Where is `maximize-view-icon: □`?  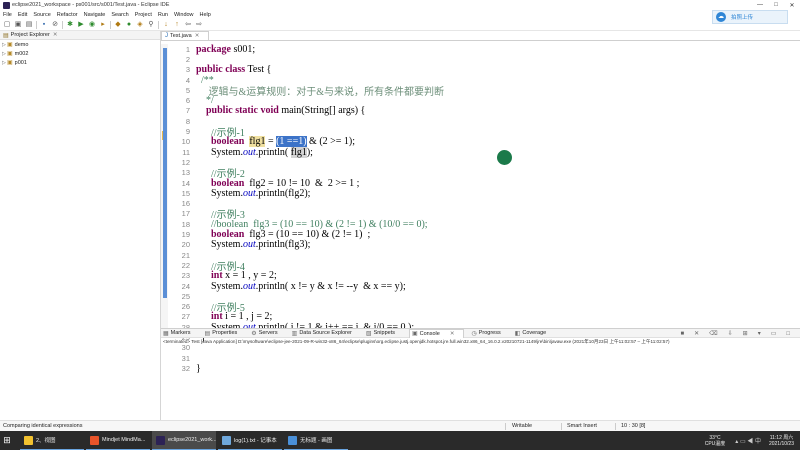
maximize-view-icon: □ is located at coordinates (788, 333).